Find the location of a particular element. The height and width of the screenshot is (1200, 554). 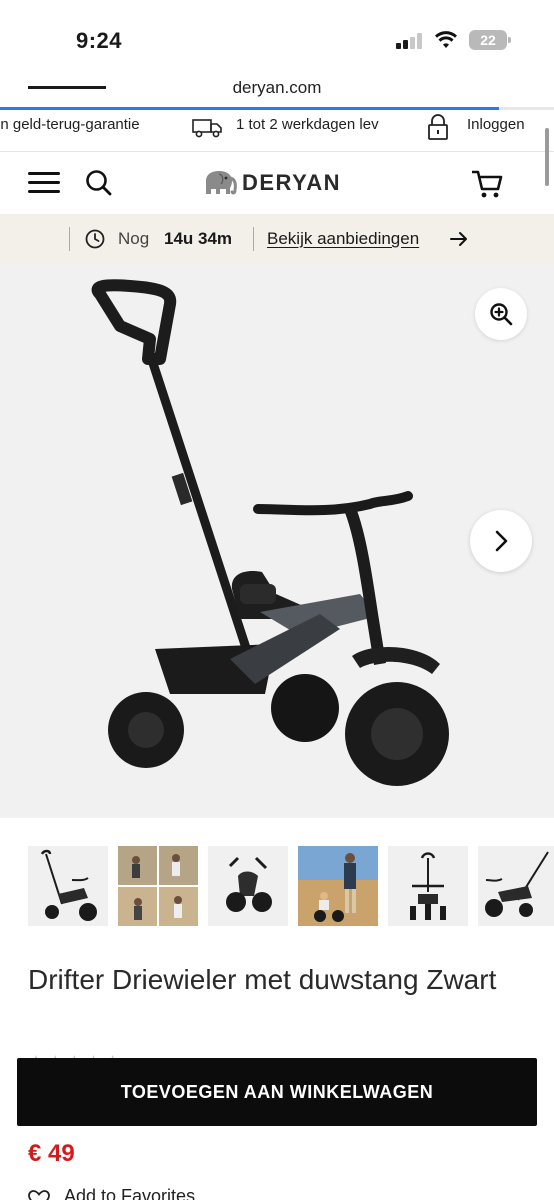

wifi-icon is located at coordinates (446, 39).